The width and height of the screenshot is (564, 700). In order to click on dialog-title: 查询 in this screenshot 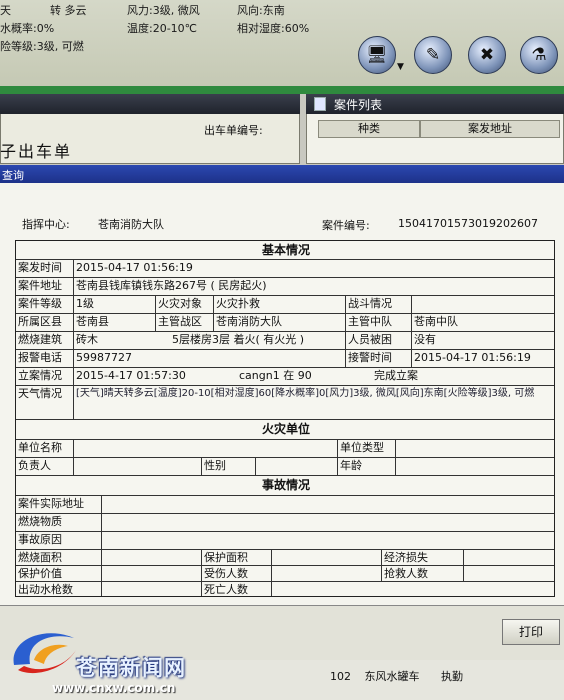, I will do `click(13, 175)`.